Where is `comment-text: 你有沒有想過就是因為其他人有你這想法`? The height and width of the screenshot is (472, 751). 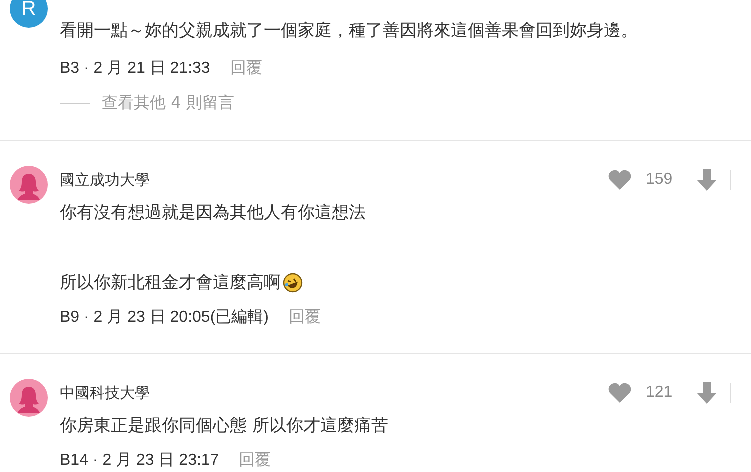
comment-text: 你有沒有想過就是因為其他人有你這想法 is located at coordinates (213, 213).